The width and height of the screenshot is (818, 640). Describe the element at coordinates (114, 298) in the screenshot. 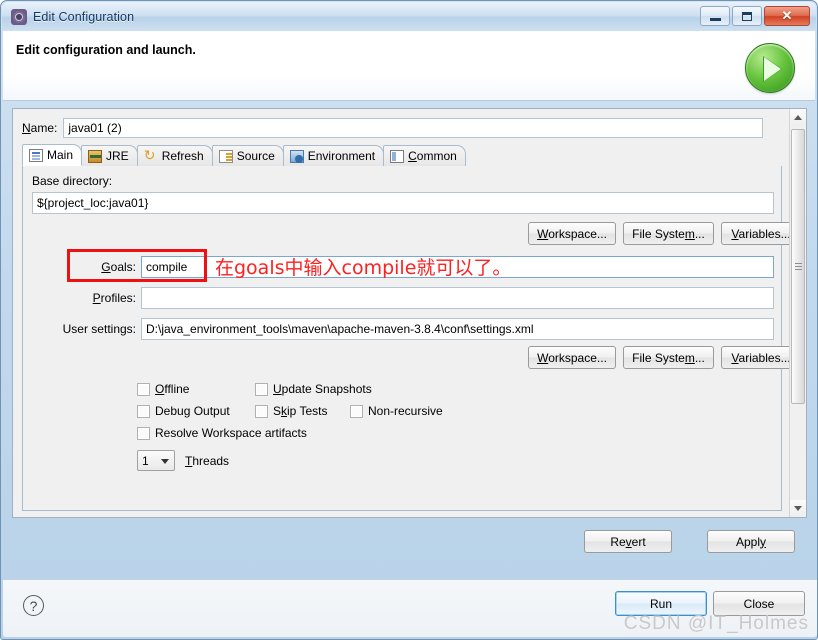

I see `profiles-label: Profiles:` at that location.